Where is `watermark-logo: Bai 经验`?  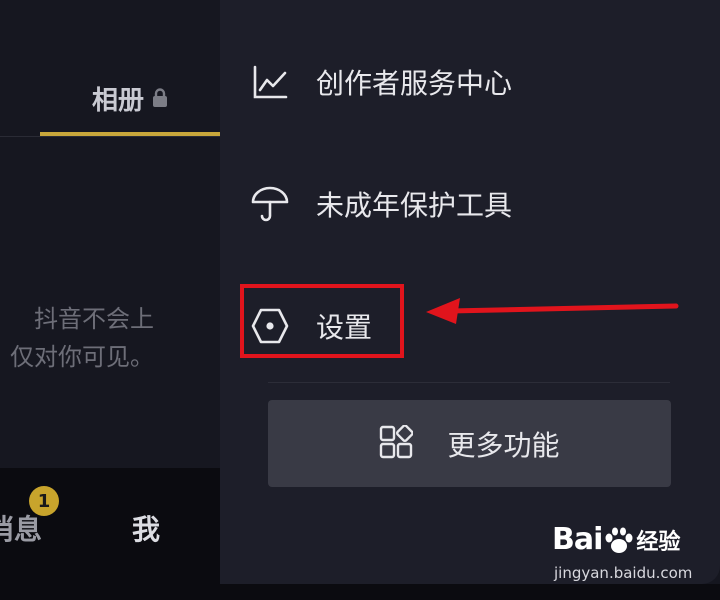 watermark-logo: Bai 经验 is located at coordinates (616, 539).